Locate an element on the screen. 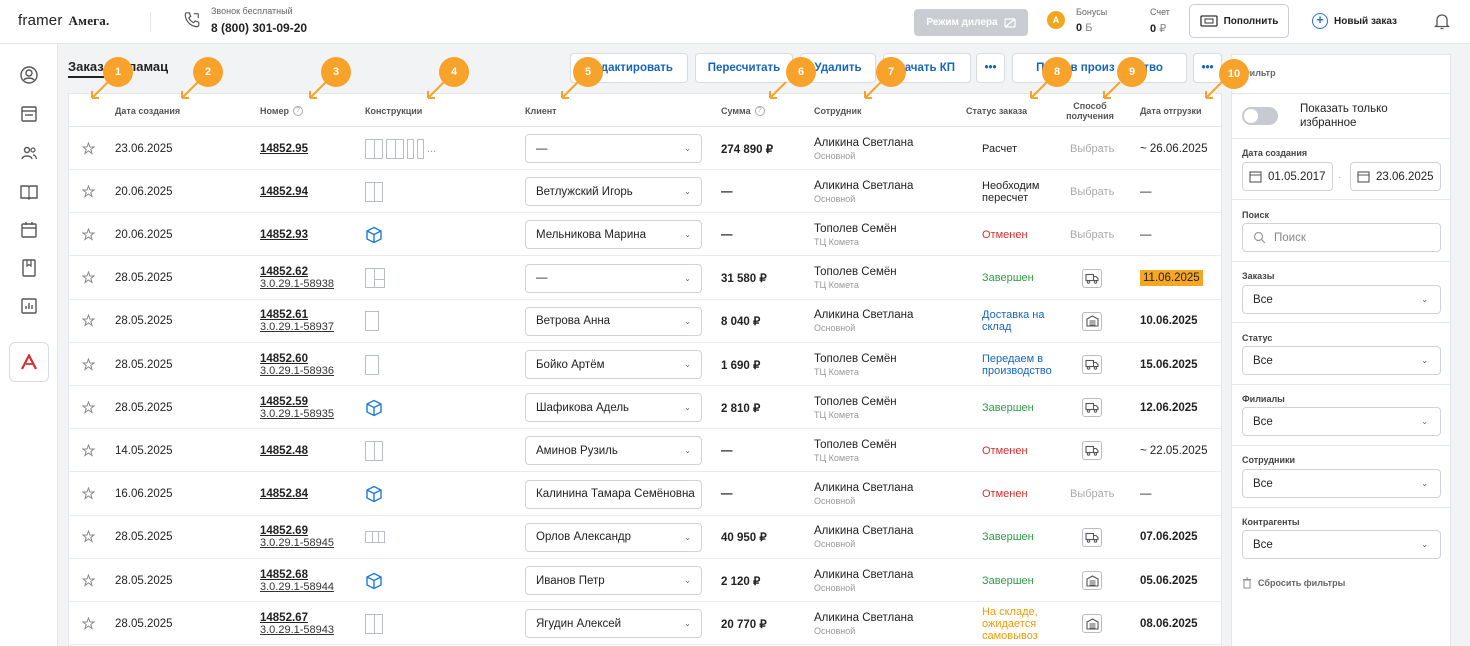  order-number: 14852.69 3.0.29.1-58945 is located at coordinates (297, 537).